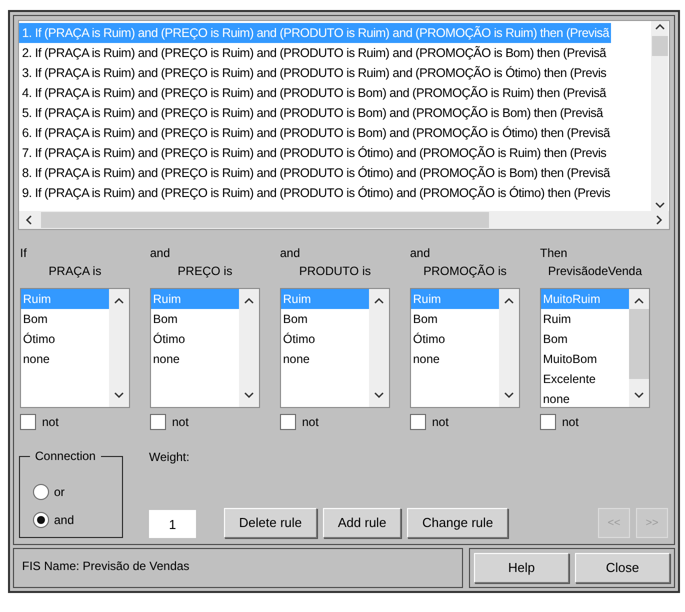  What do you see at coordinates (335, 271) in the screenshot?
I see `variable-label: PRODUTO is` at bounding box center [335, 271].